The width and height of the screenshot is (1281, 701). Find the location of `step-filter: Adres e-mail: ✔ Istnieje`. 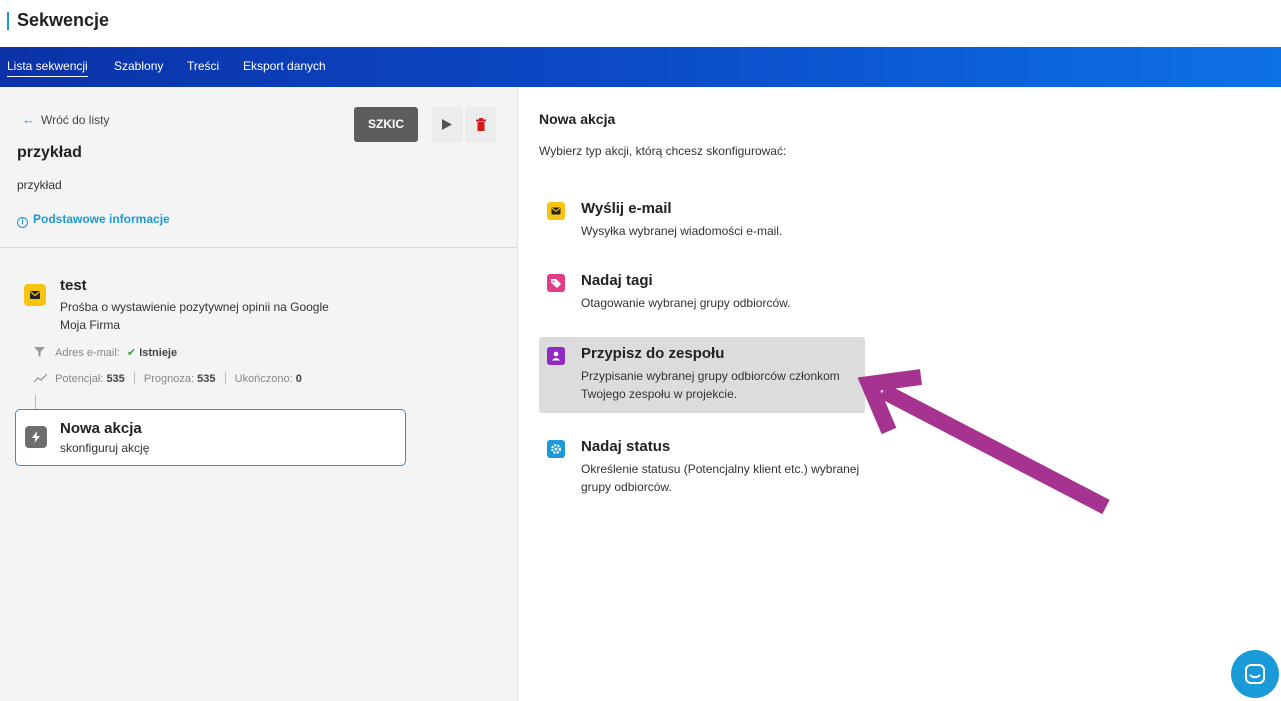

step-filter: Adres e-mail: ✔ Istnieje is located at coordinates (105, 352).